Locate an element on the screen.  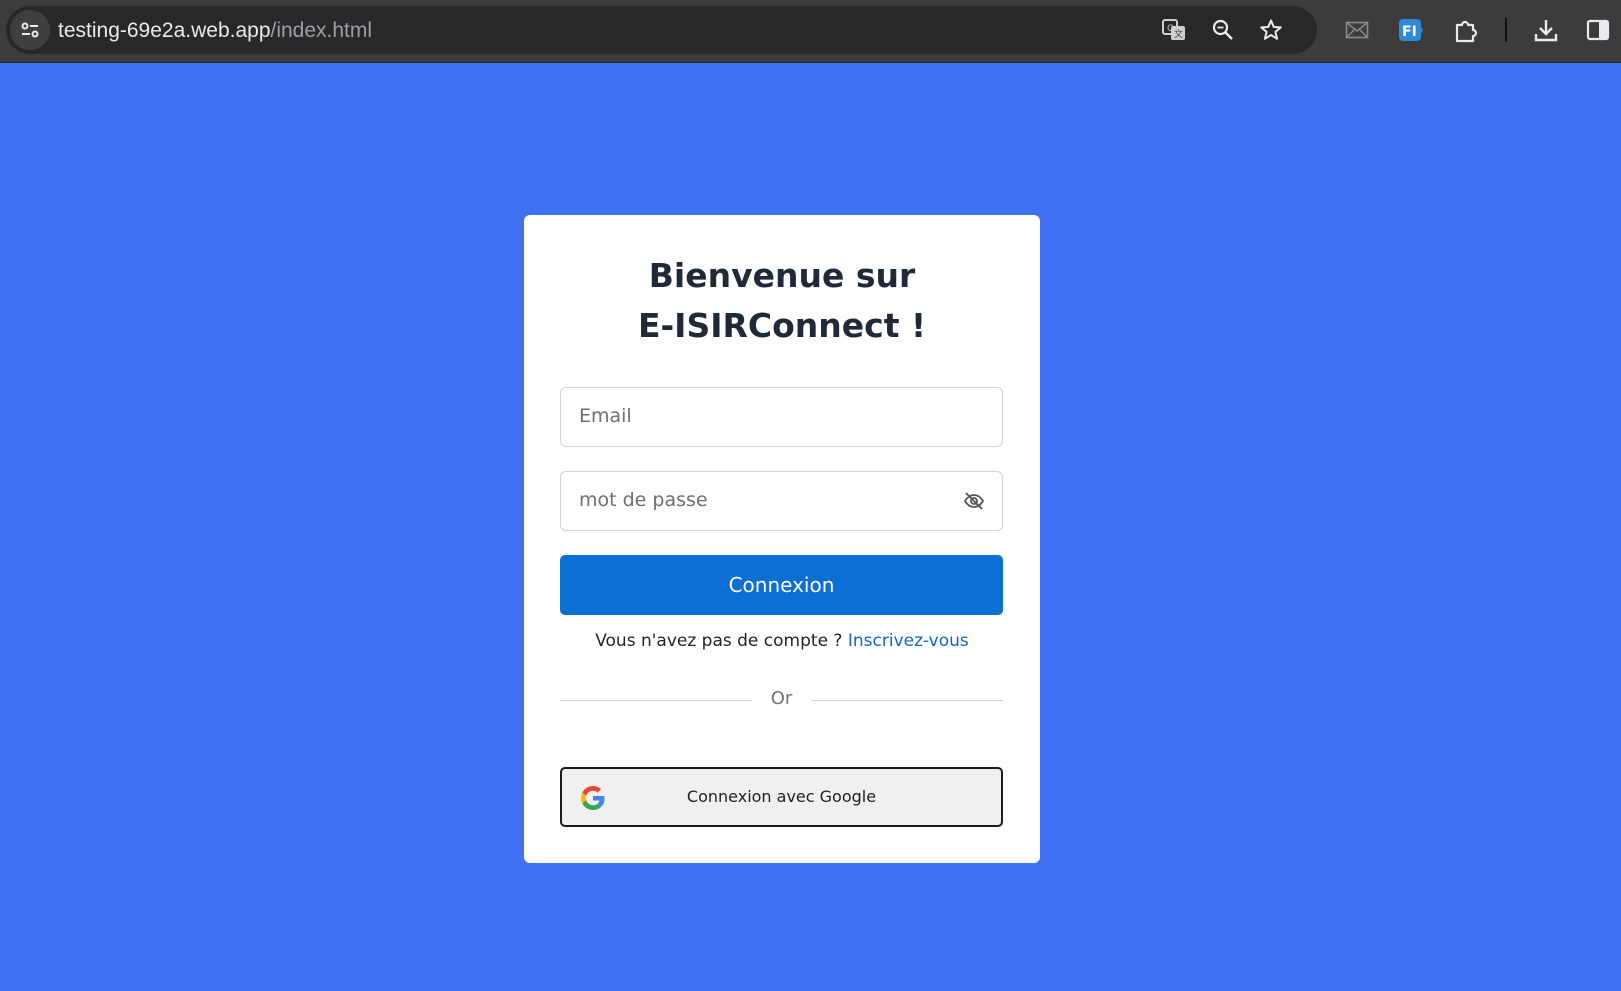
browser-toolbar: testing-69e2a.web.app/index.html G 文 FI is located at coordinates (810, 31).